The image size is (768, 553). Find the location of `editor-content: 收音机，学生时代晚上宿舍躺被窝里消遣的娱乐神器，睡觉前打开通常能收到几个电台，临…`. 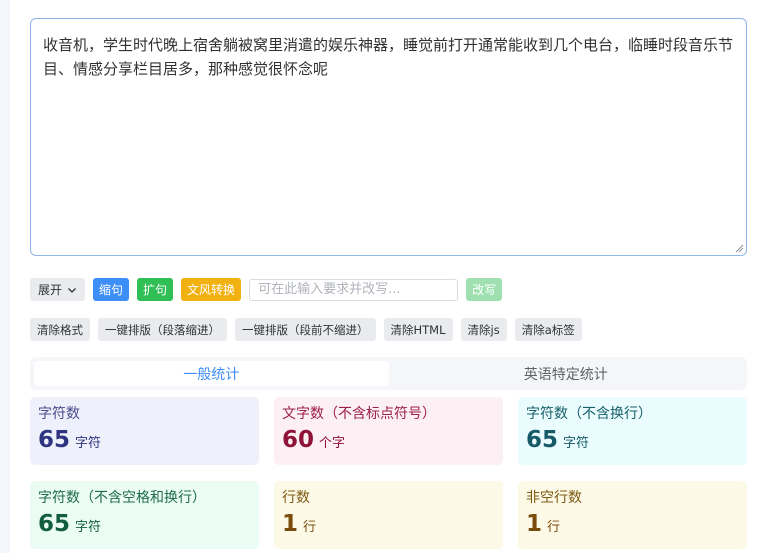

editor-content: 收音机，学生时代晚上宿舍躺被窝里消遣的娱乐神器，睡觉前打开通常能收到几个电台，临… is located at coordinates (388, 57).